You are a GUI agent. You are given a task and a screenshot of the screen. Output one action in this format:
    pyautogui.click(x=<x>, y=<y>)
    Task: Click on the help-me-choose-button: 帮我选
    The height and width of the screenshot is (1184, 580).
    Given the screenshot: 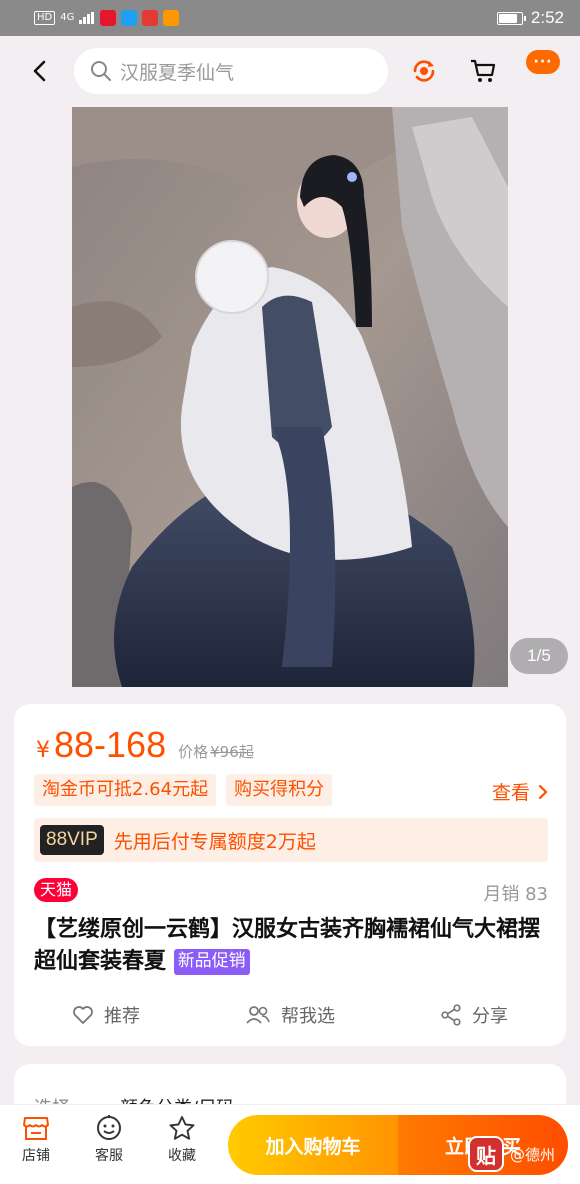 What is the action you would take?
    pyautogui.click(x=290, y=1015)
    